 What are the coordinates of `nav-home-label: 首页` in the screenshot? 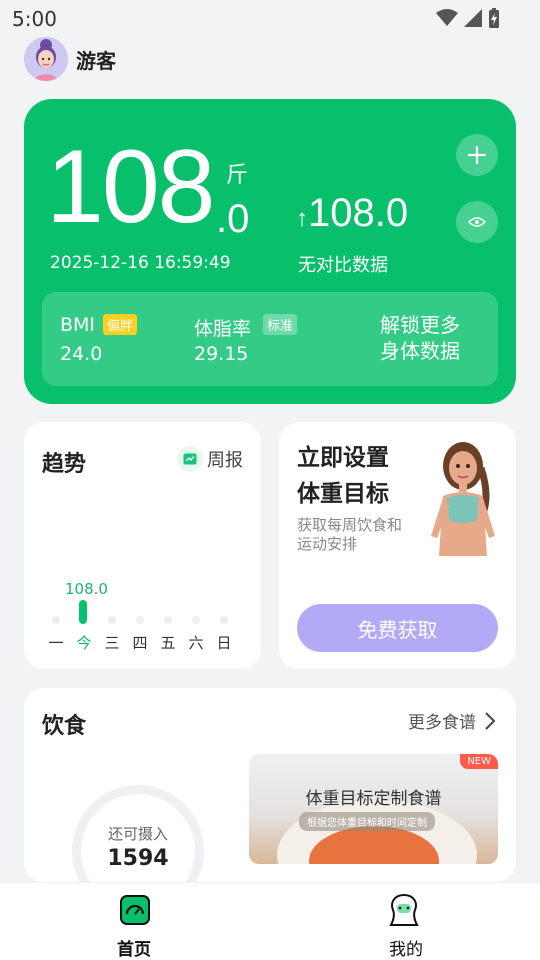 It's located at (134, 950).